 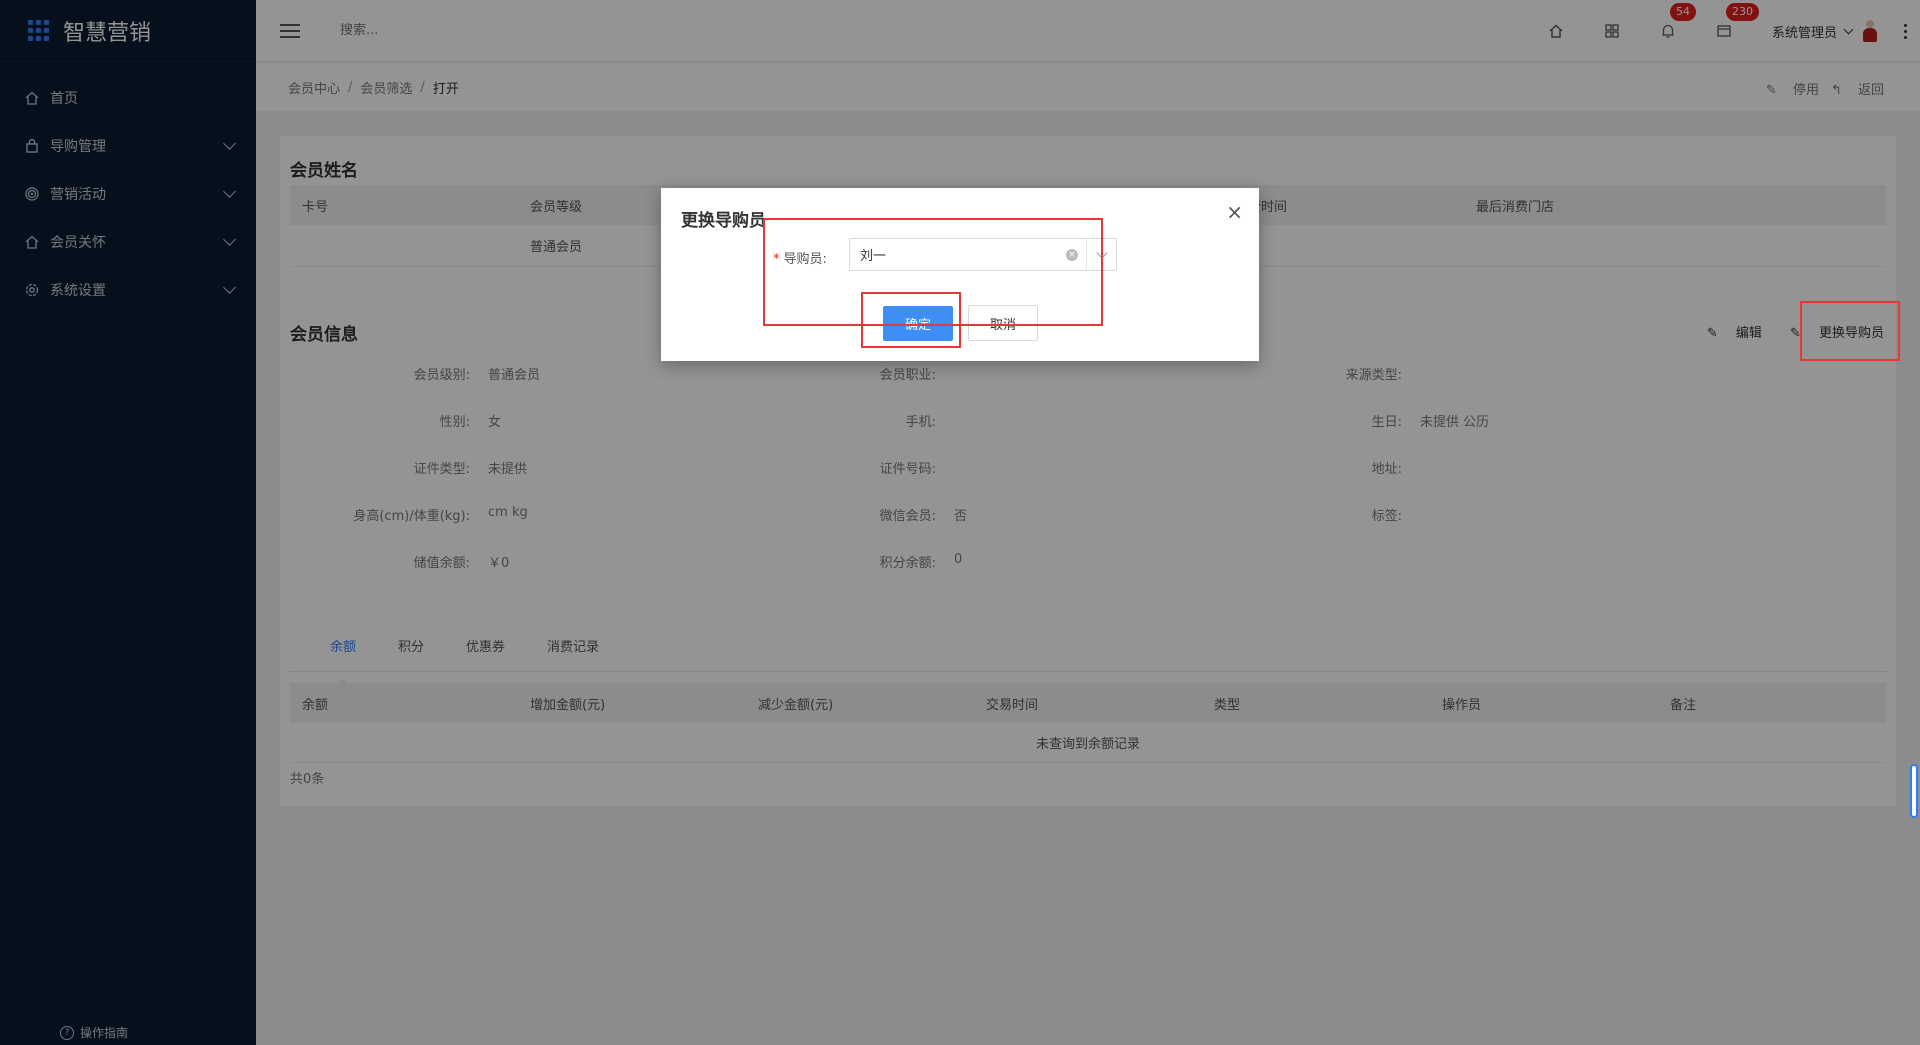 I want to click on close-icon: ×, so click(x=1234, y=212).